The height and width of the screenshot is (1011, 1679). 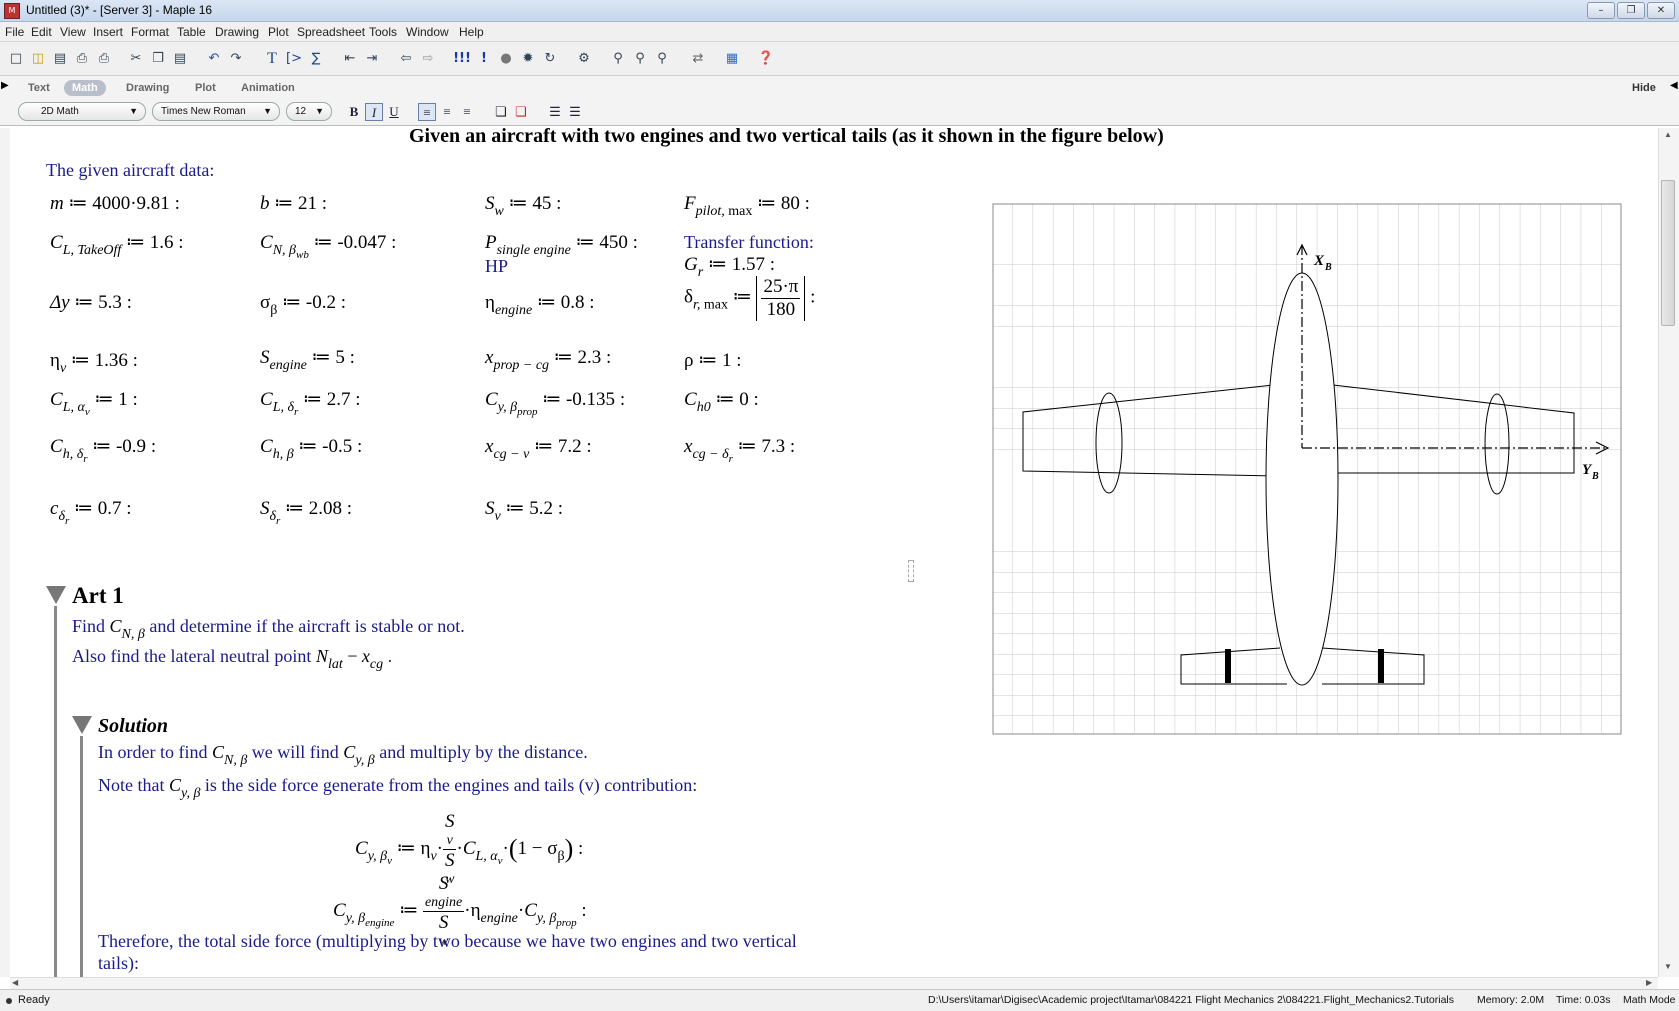 I want to click on resize-handle, so click(x=911, y=571).